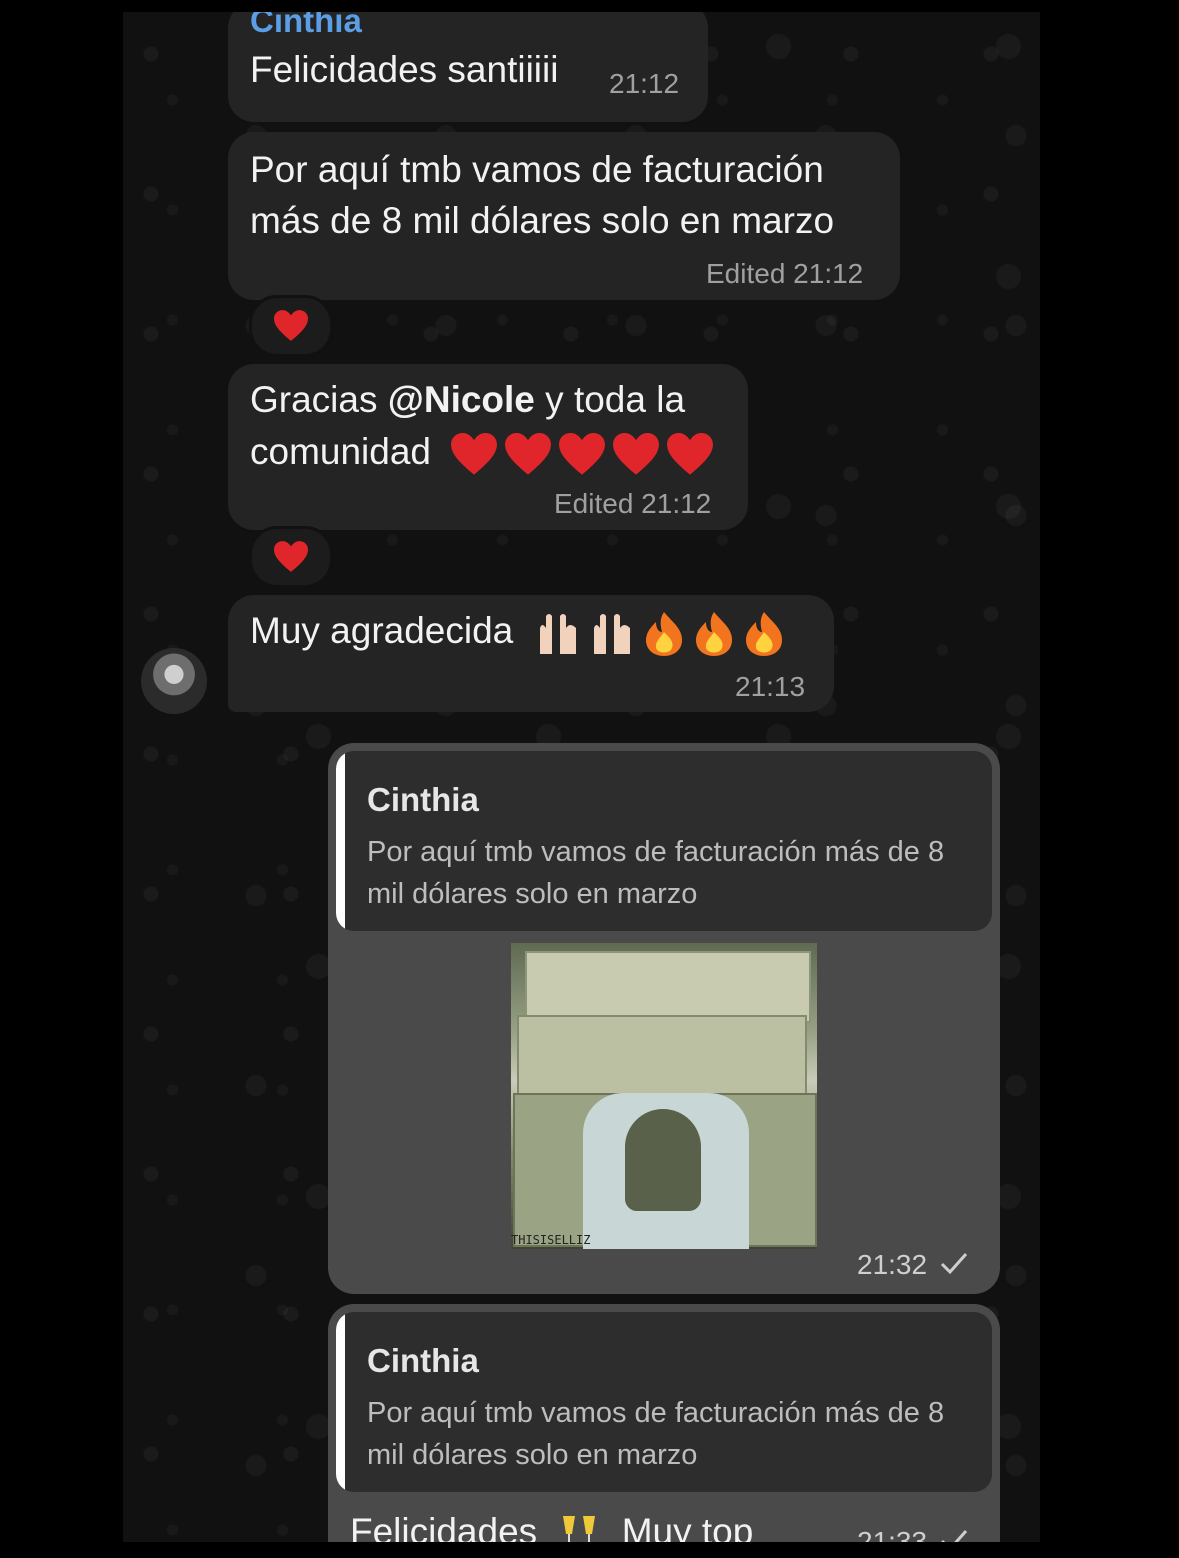 The image size is (1179, 1558). I want to click on text-suffix: y toda la, so click(610, 399).